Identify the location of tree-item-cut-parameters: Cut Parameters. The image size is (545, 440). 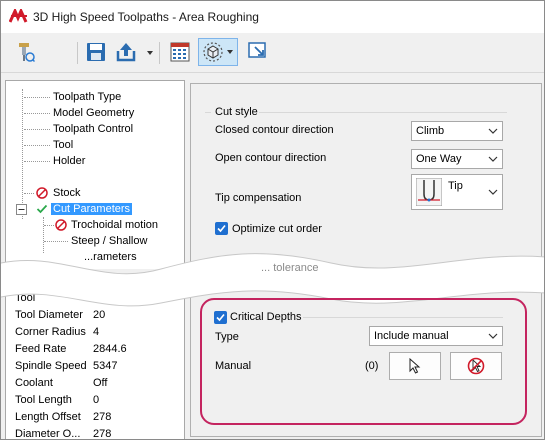
(92, 209).